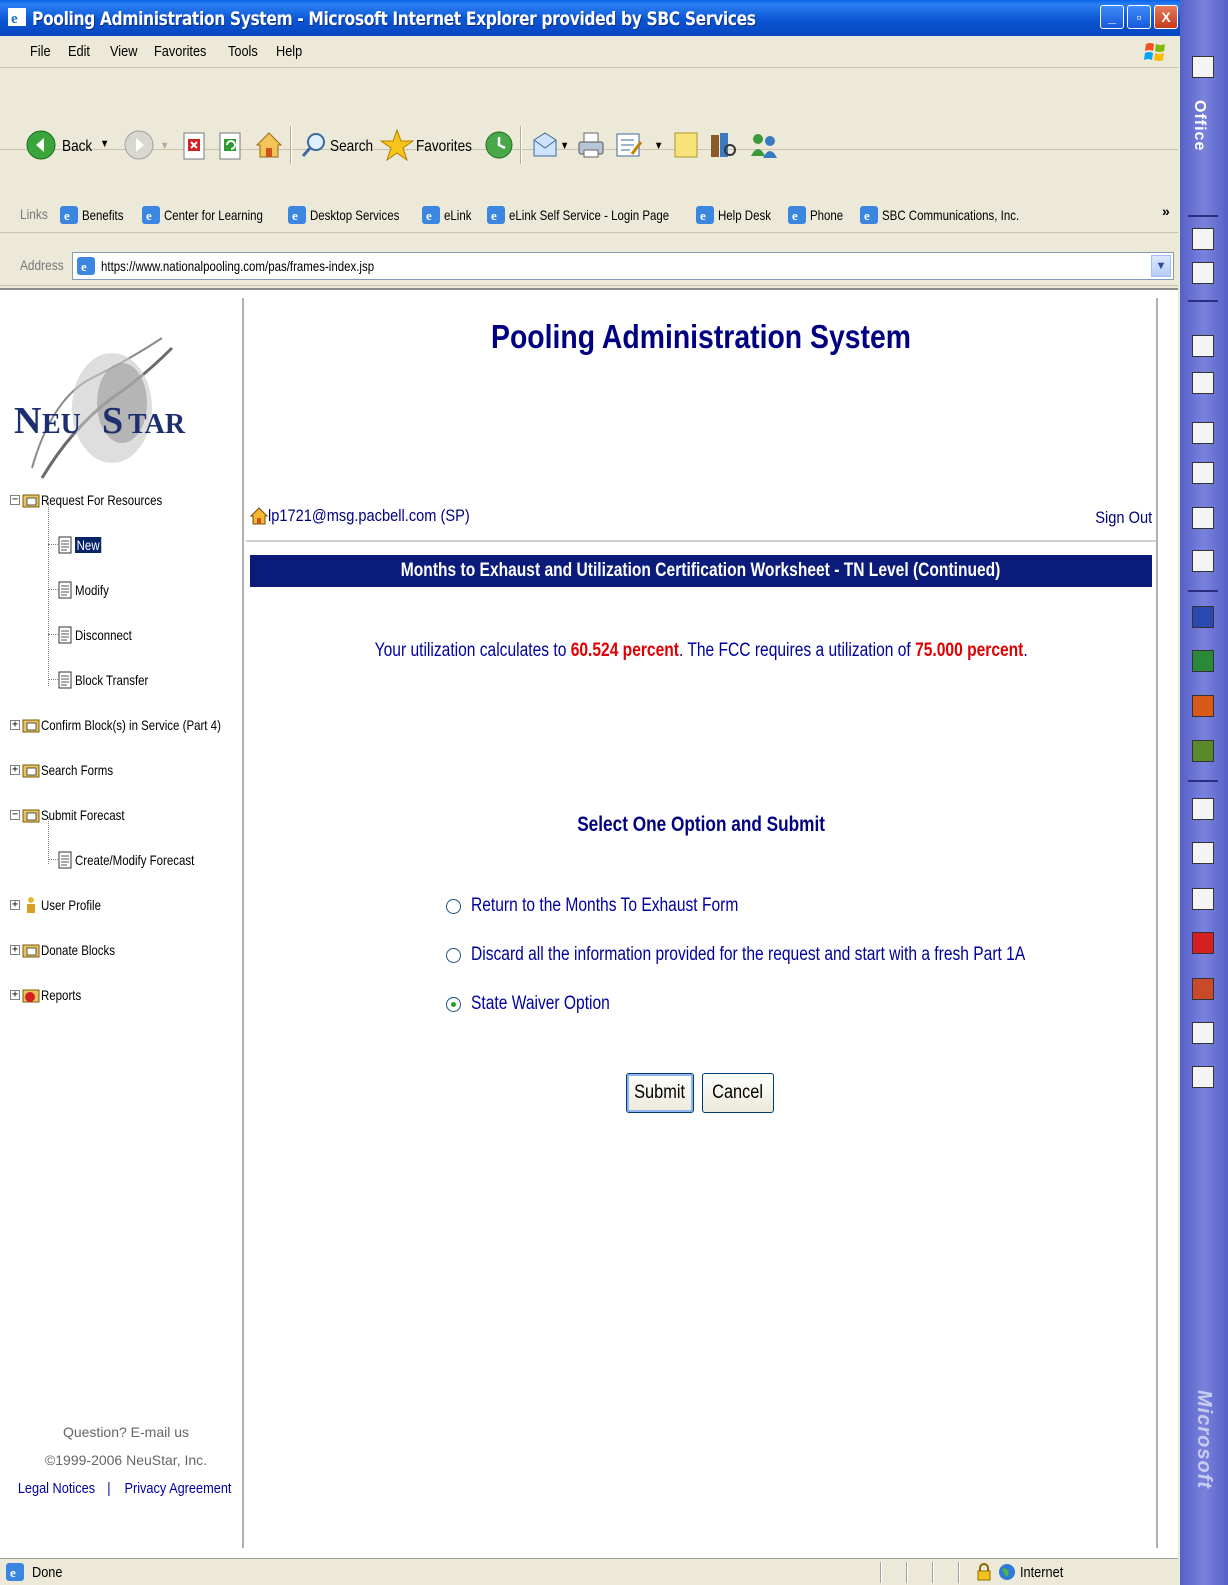 The width and height of the screenshot is (1228, 1585). Describe the element at coordinates (1161, 266) in the screenshot. I see `address-dropdown-icon: ▼` at that location.